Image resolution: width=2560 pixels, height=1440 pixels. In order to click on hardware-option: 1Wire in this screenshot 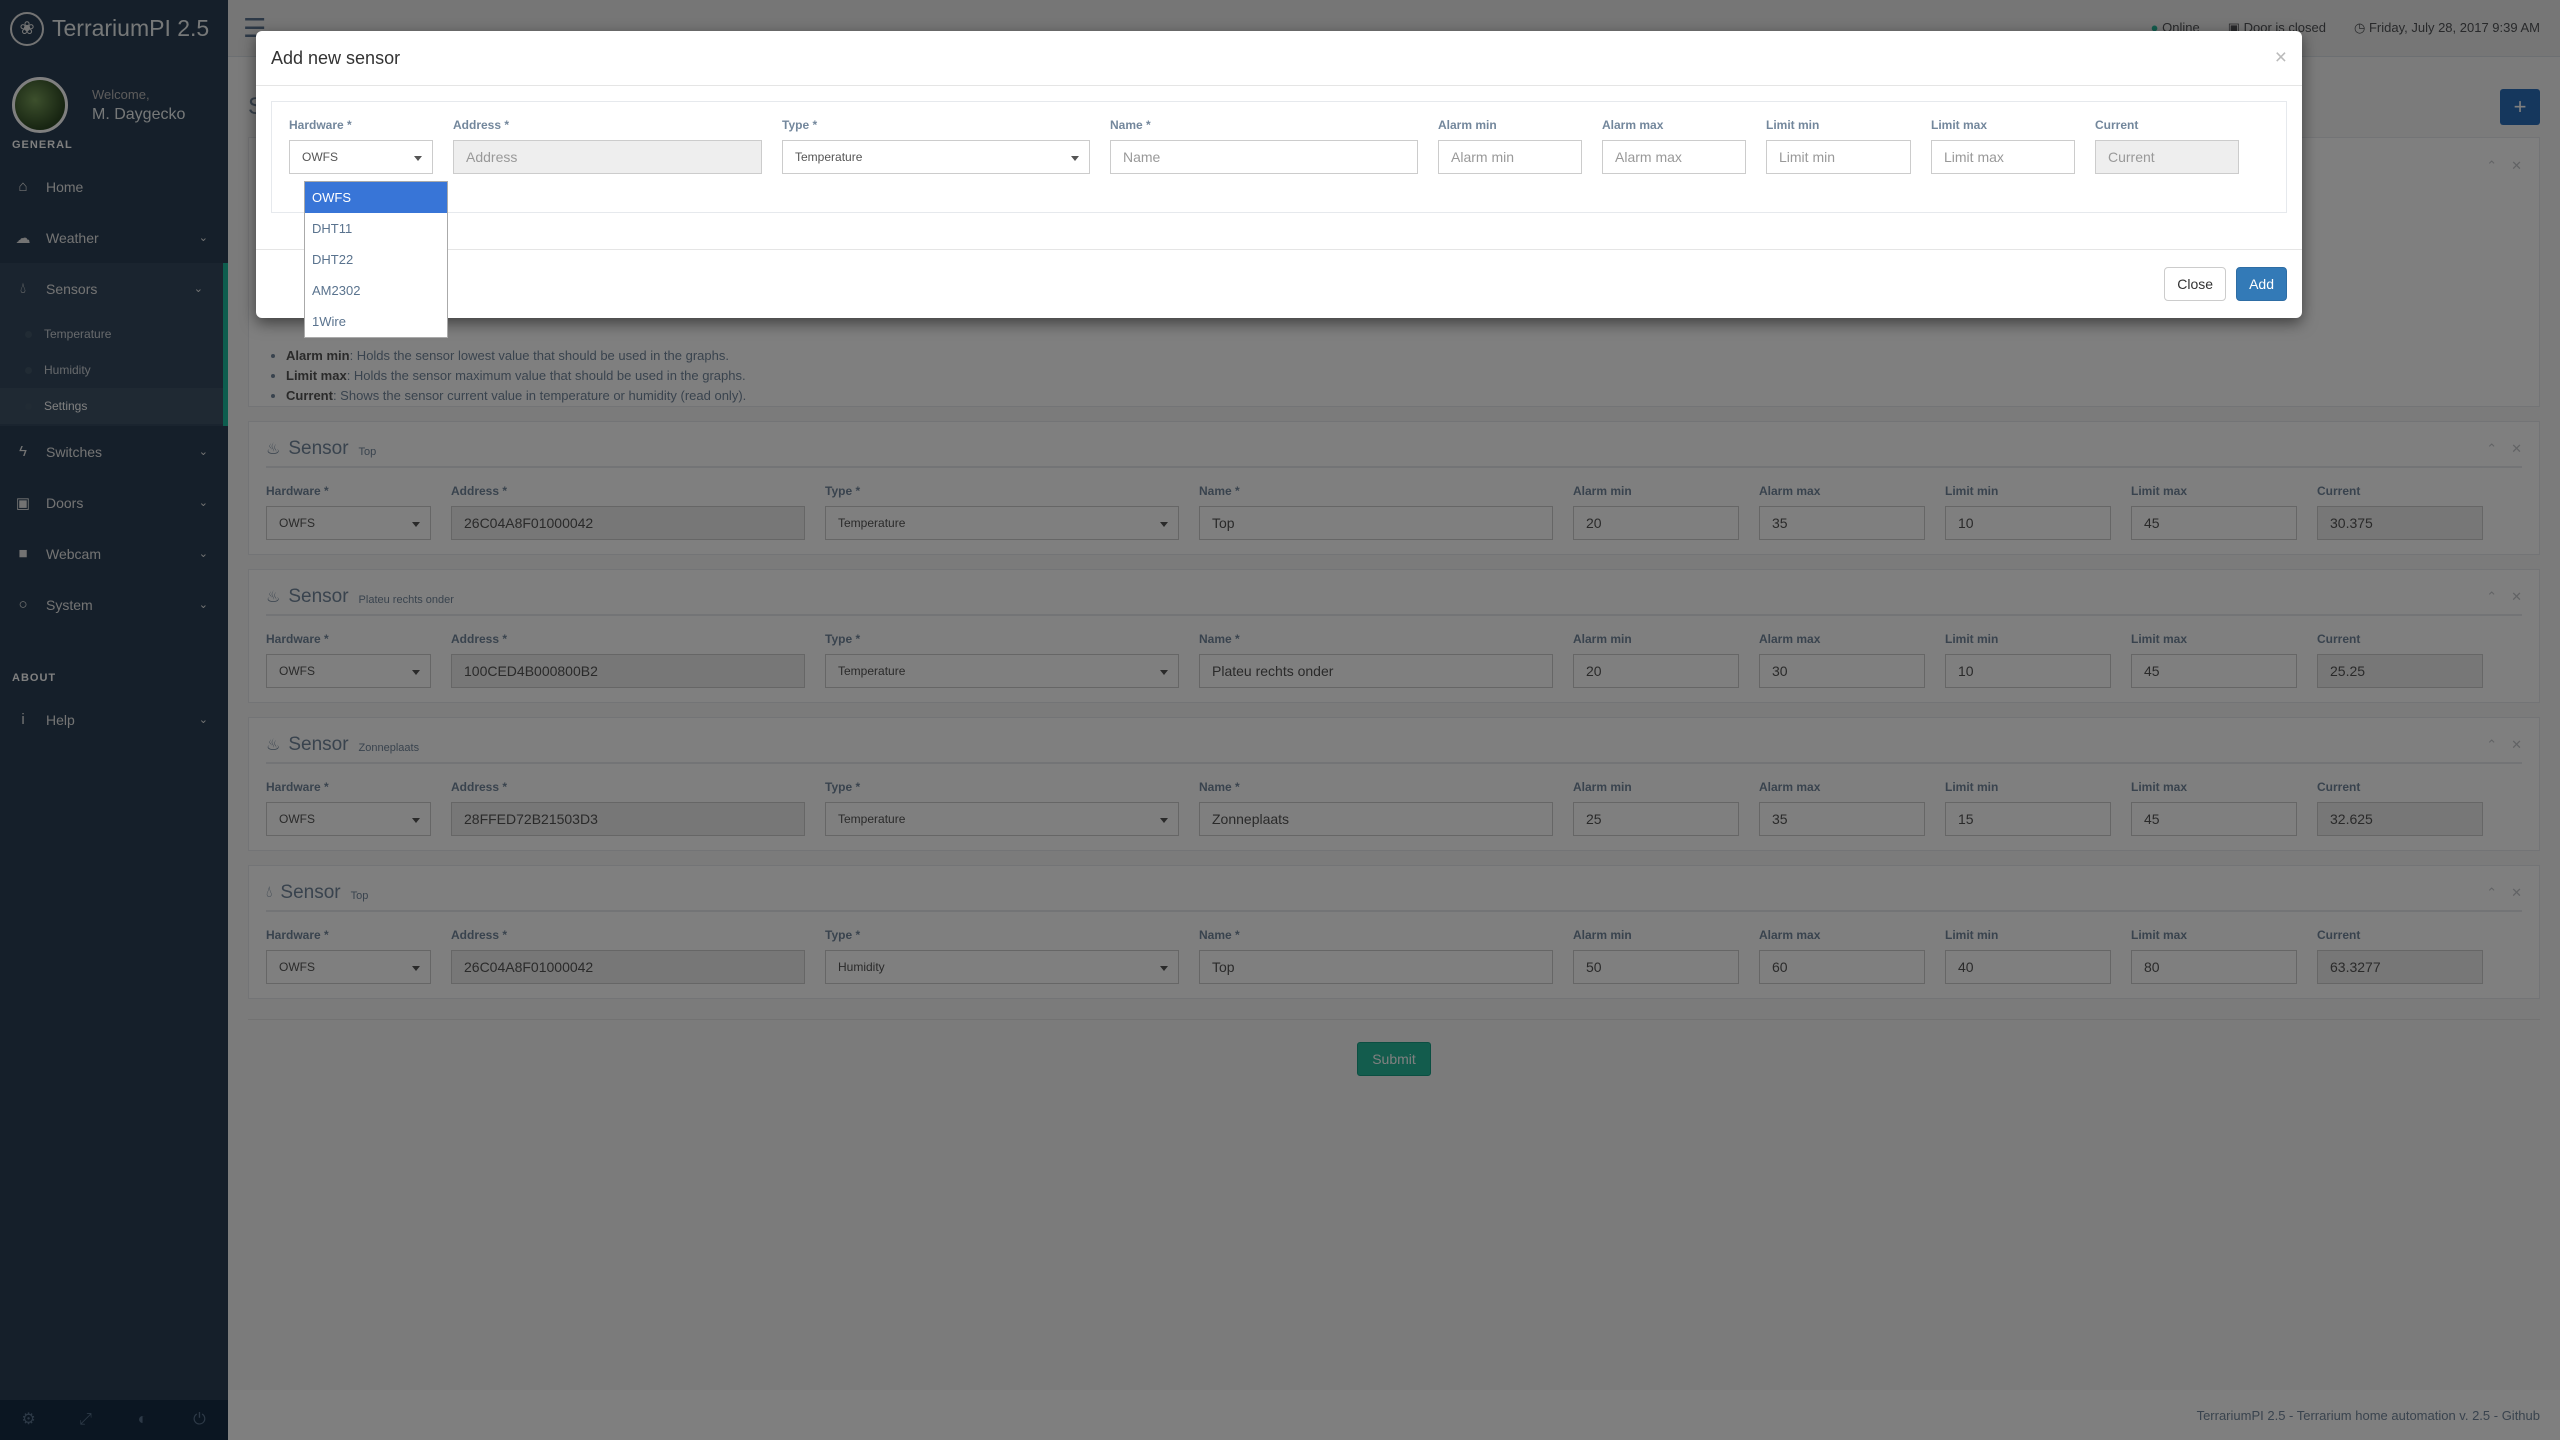, I will do `click(376, 321)`.